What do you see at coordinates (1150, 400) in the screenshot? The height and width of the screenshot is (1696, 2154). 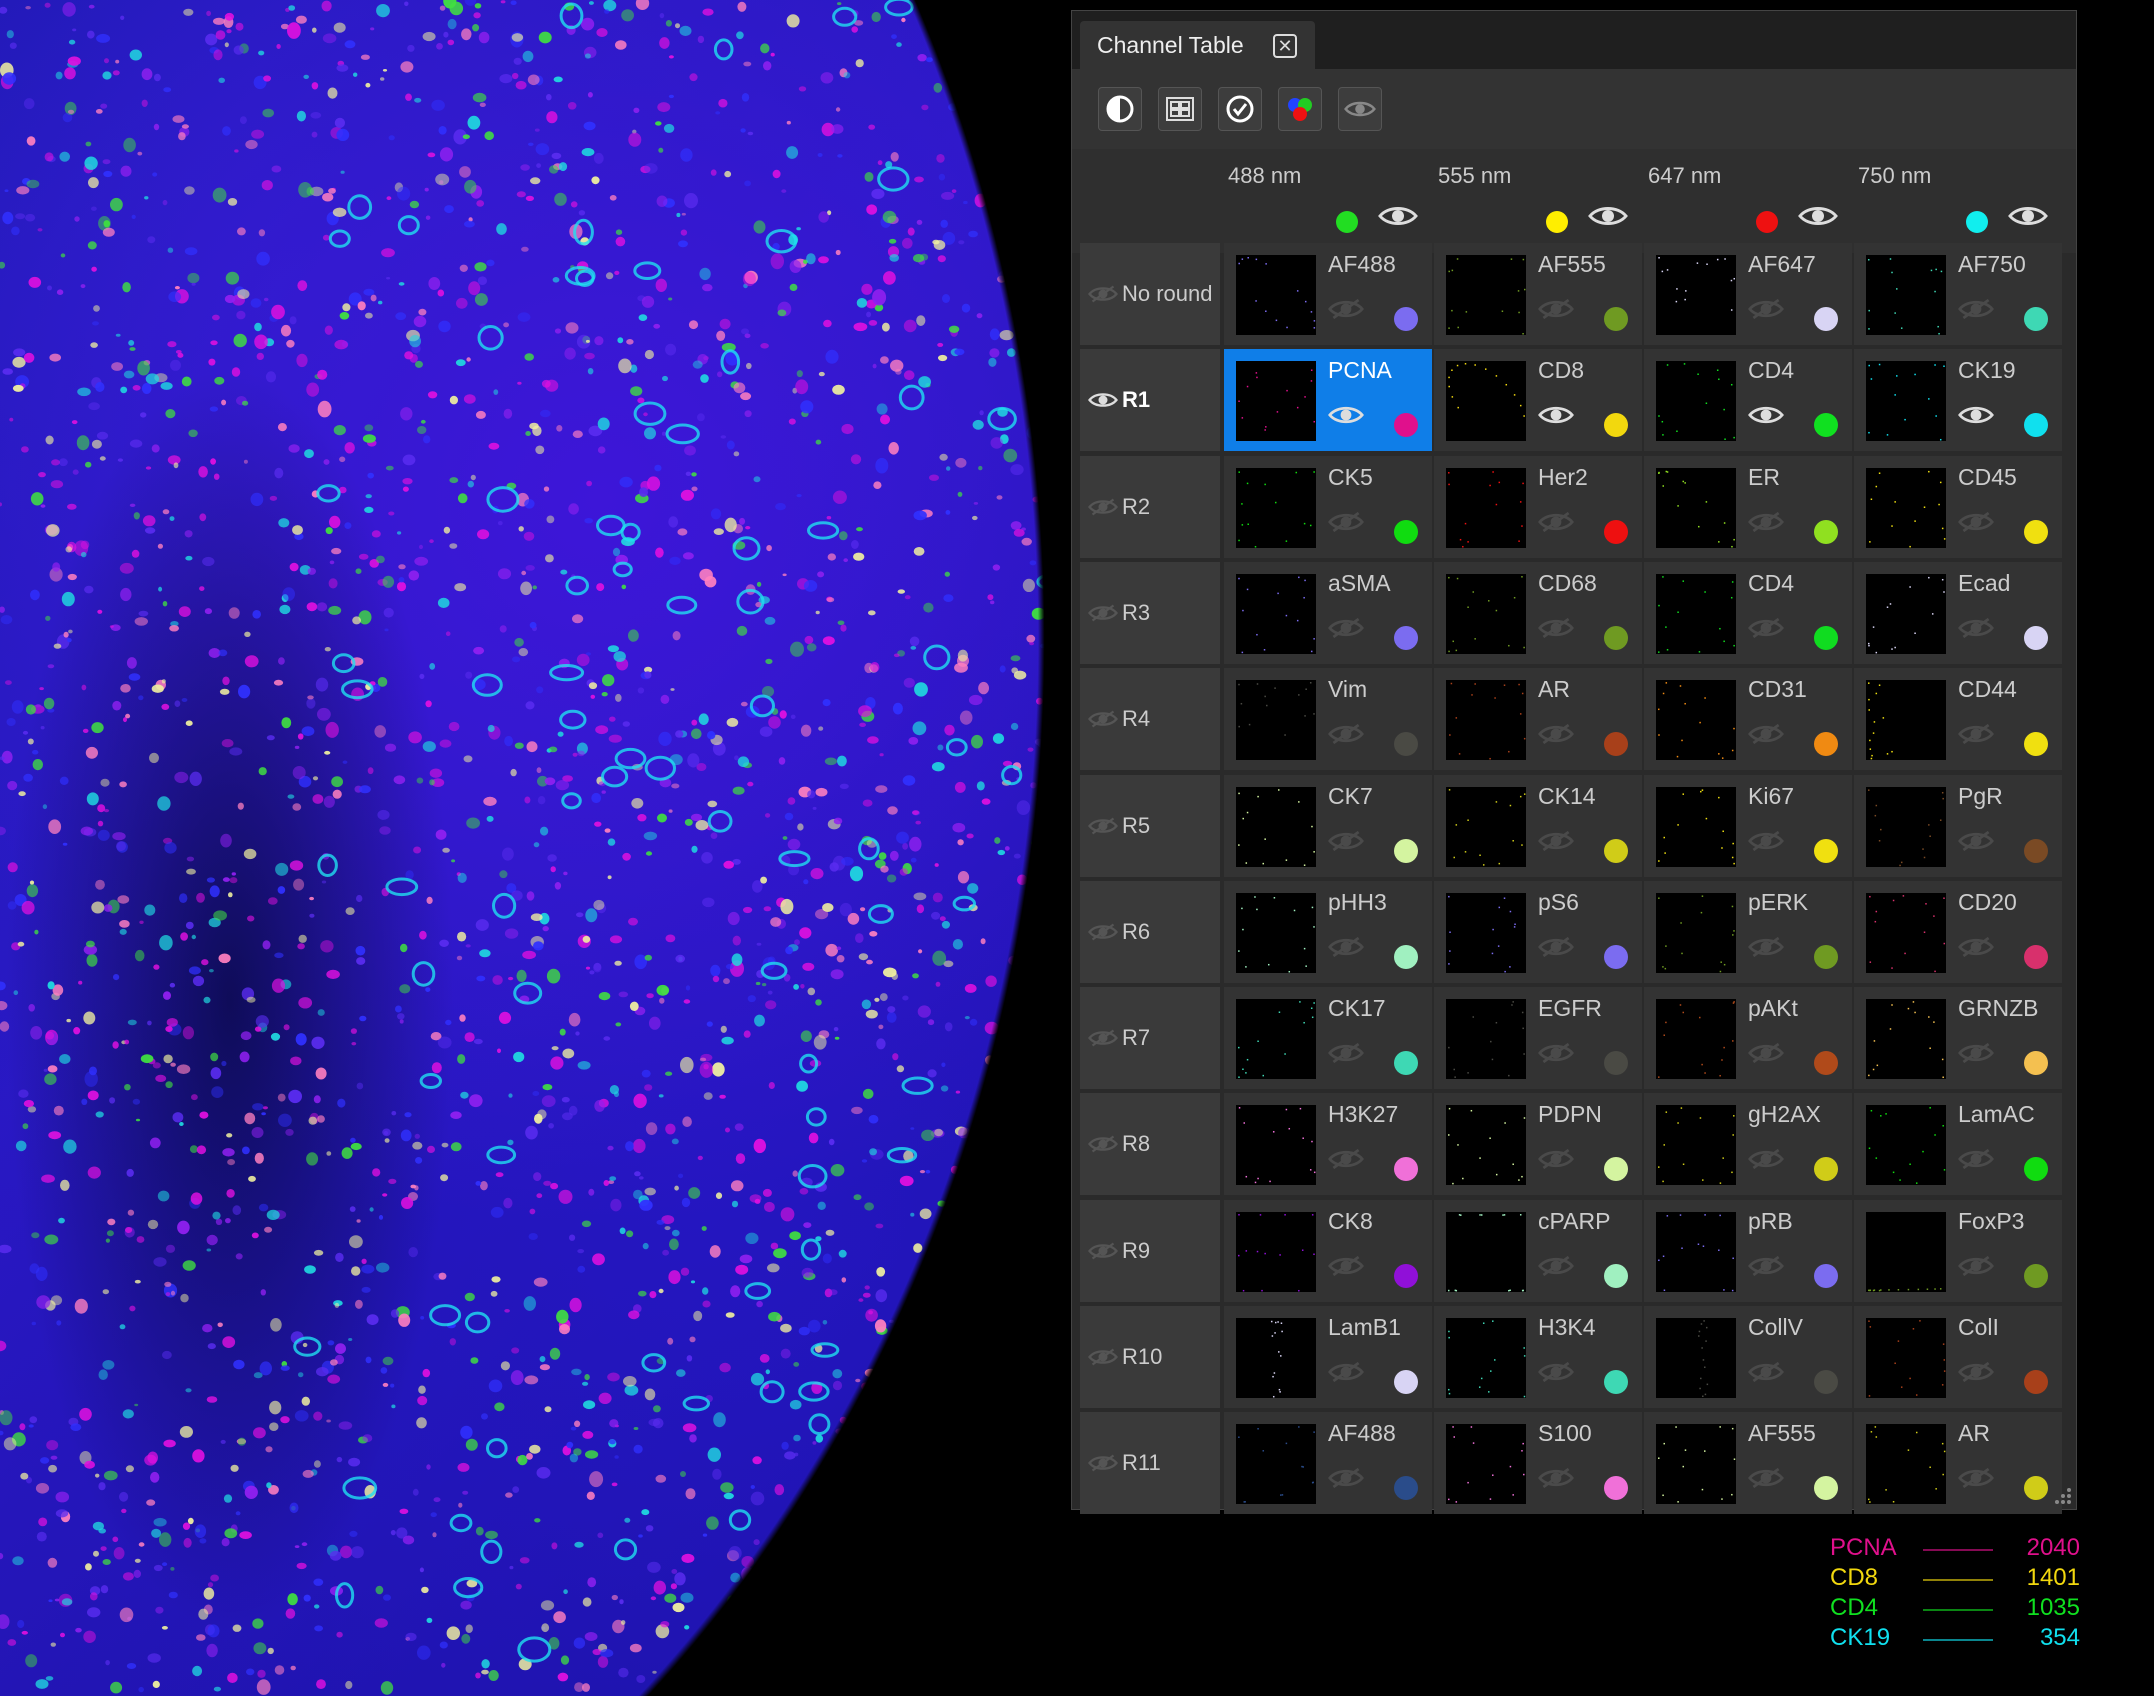 I see `round-row-label: R1` at bounding box center [1150, 400].